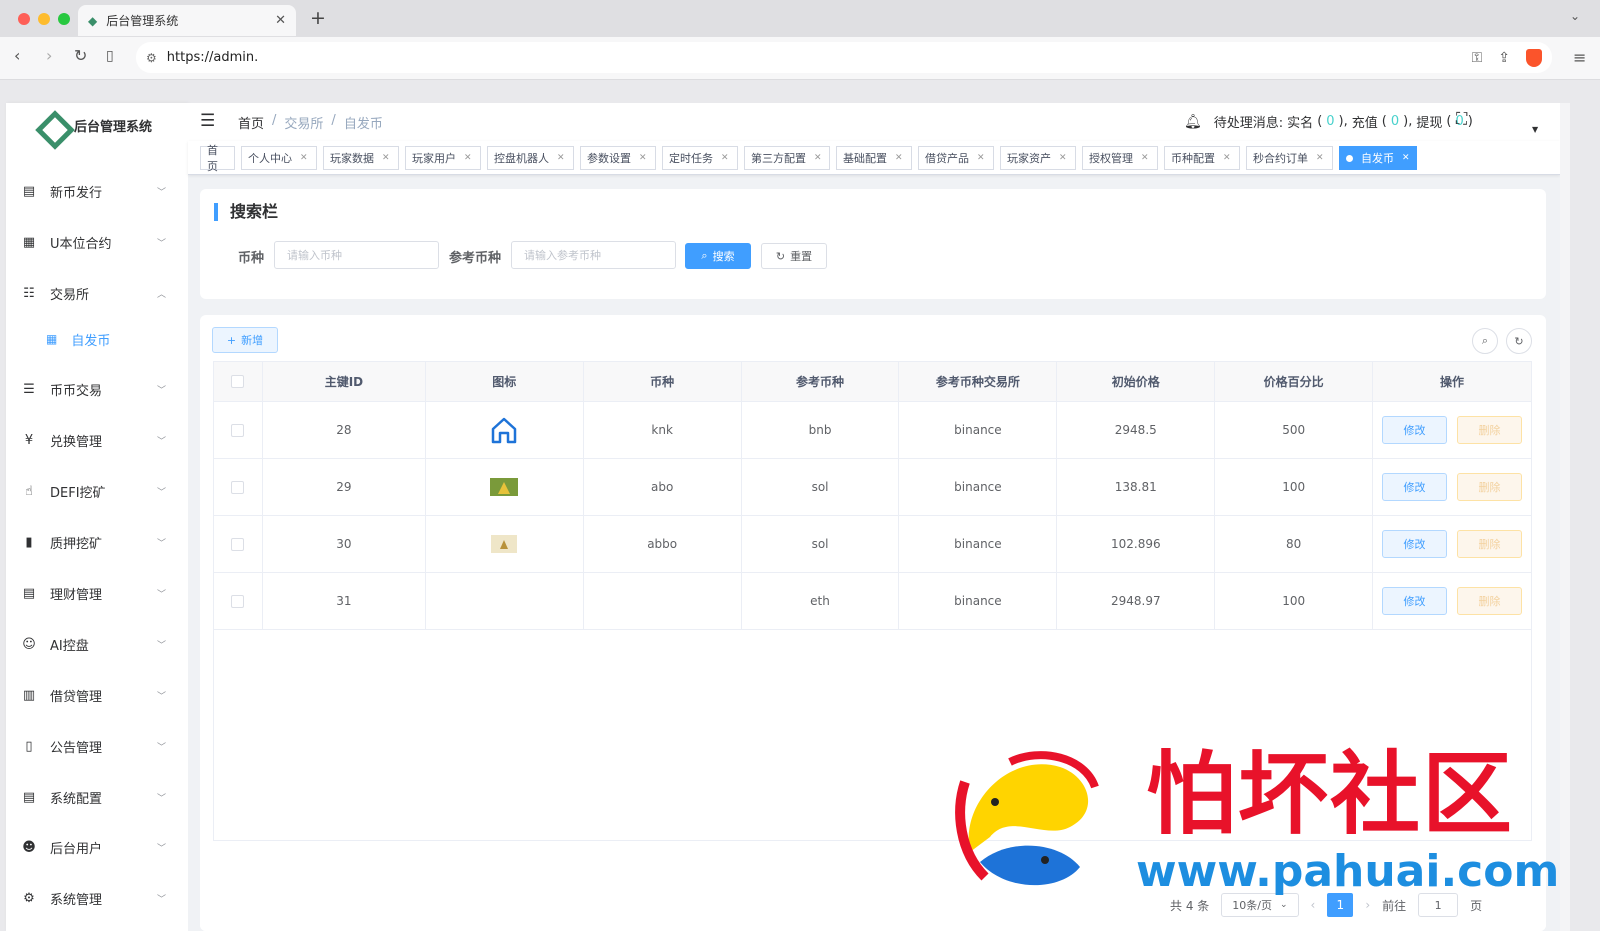  I want to click on tag-11: 授权管理 ✕, so click(1120, 158).